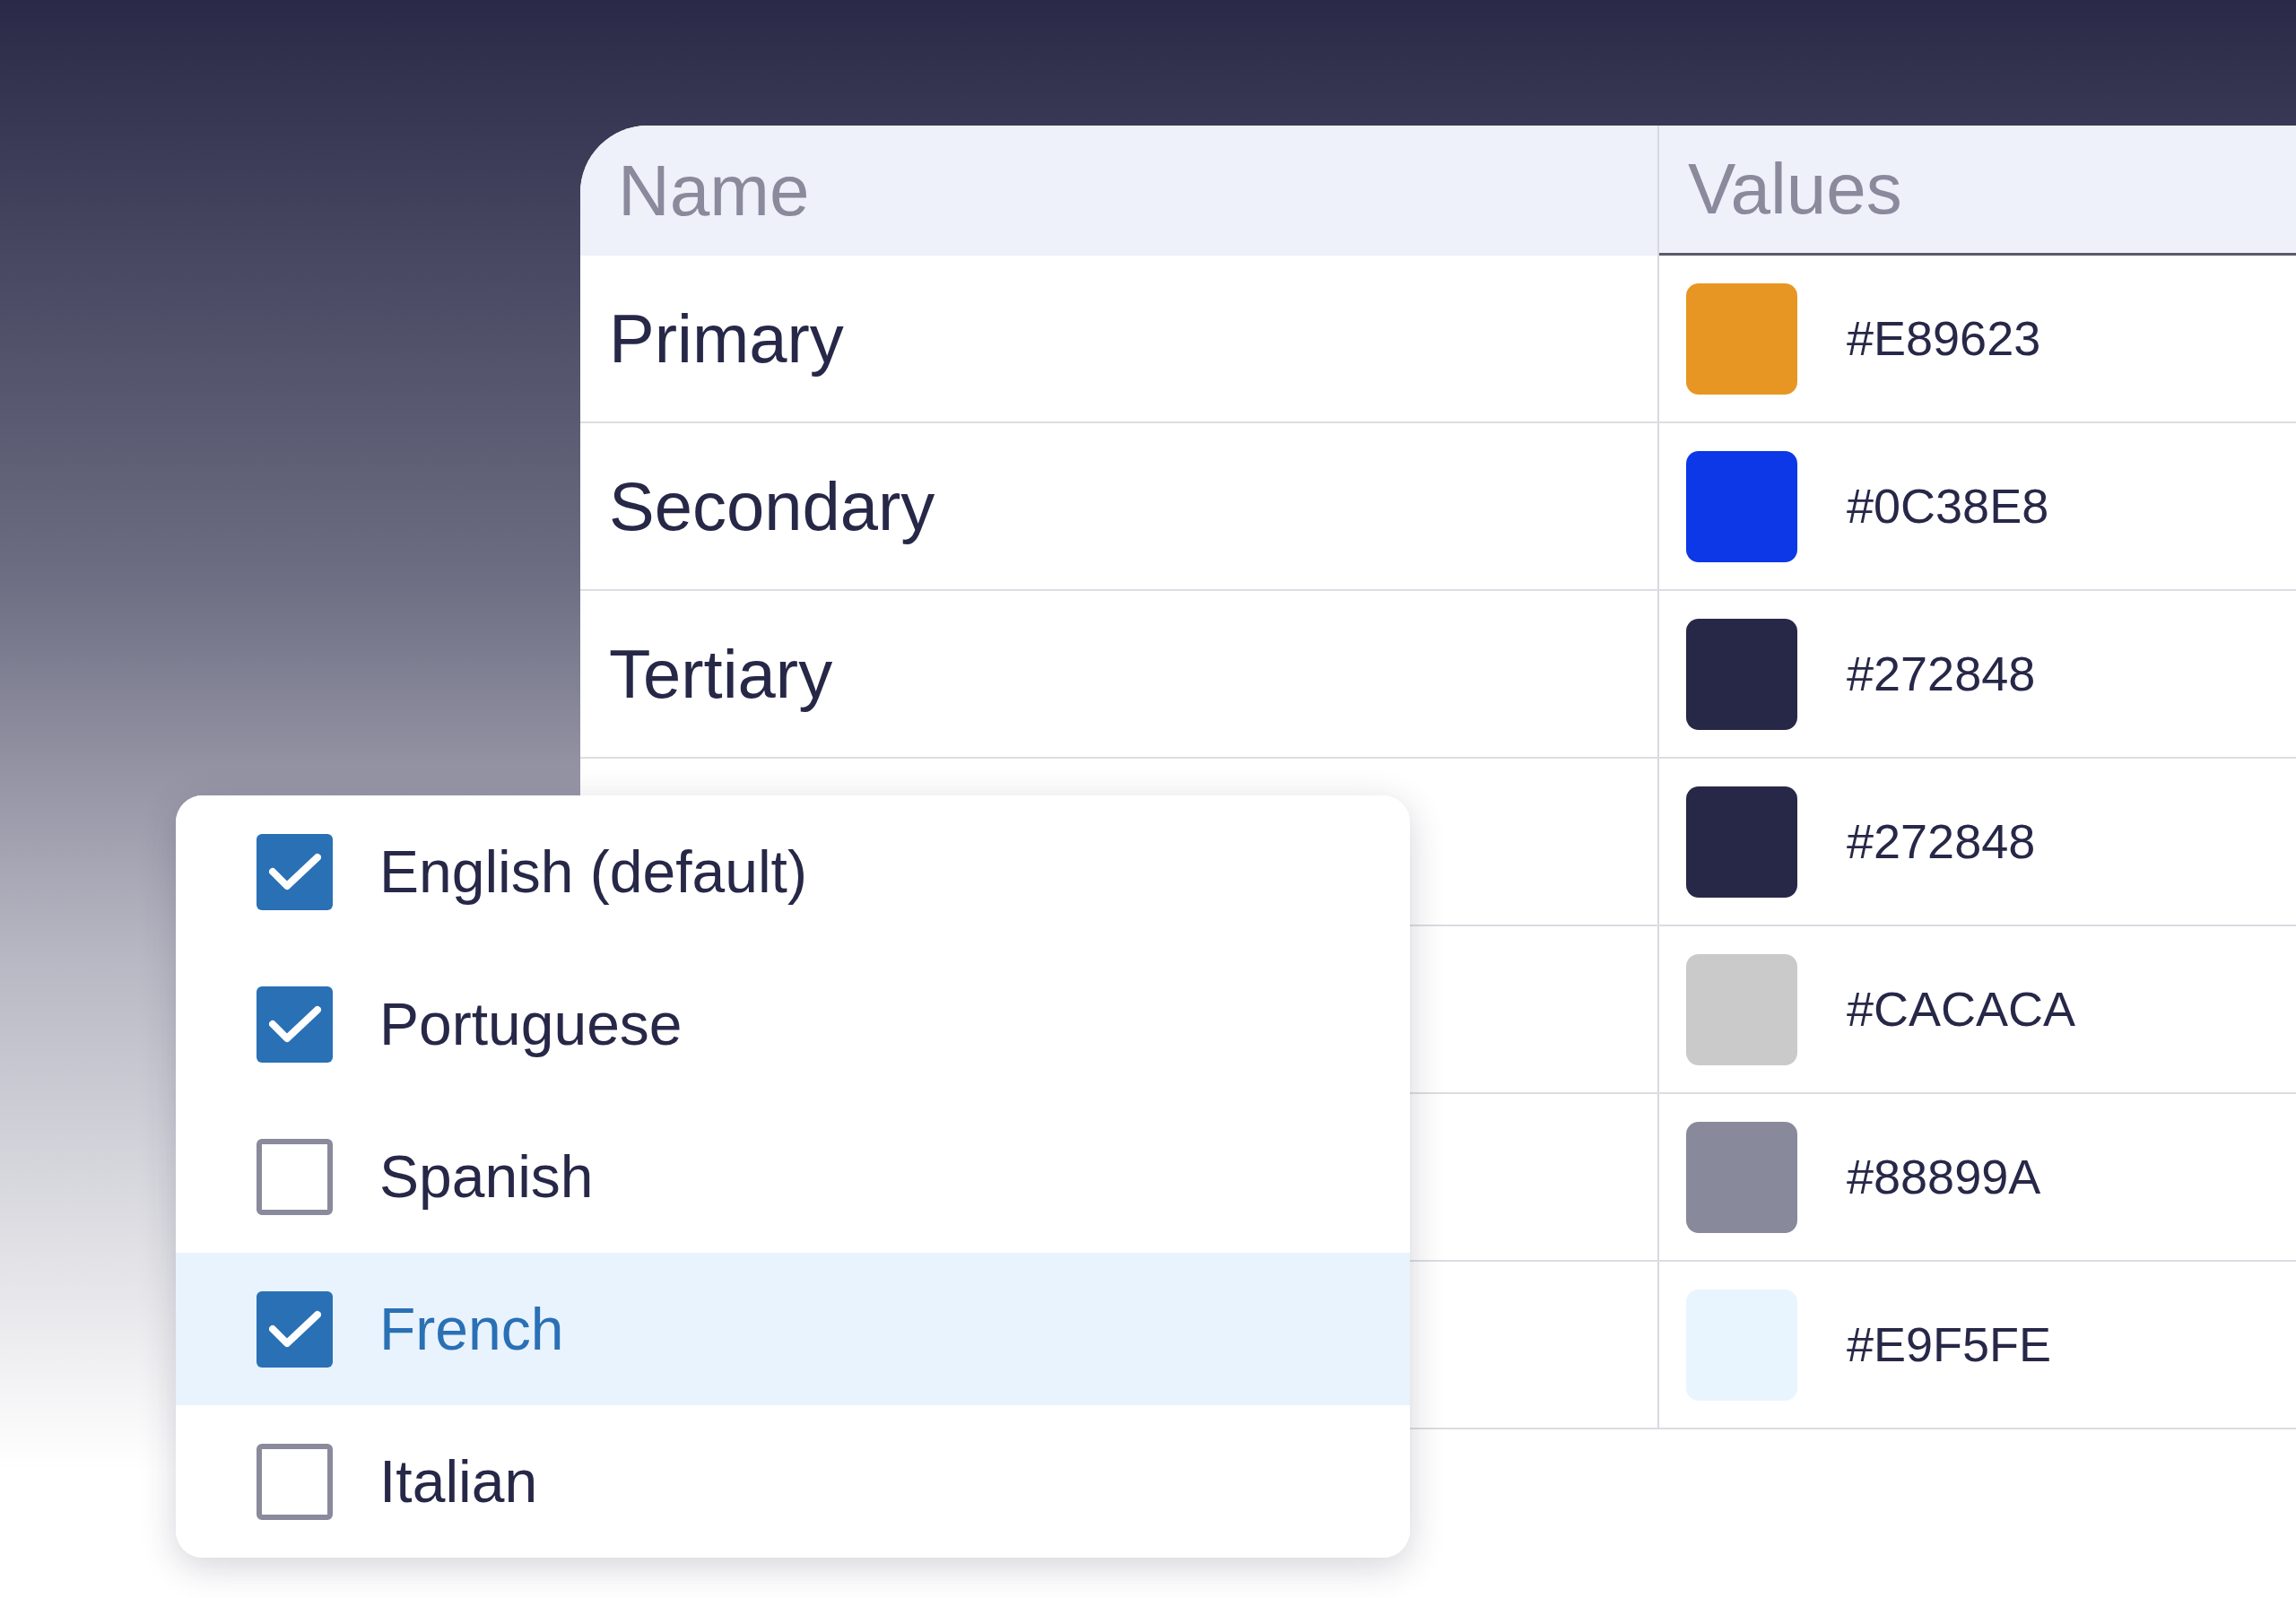  What do you see at coordinates (772, 506) in the screenshot?
I see `table-cell-text: Secondary` at bounding box center [772, 506].